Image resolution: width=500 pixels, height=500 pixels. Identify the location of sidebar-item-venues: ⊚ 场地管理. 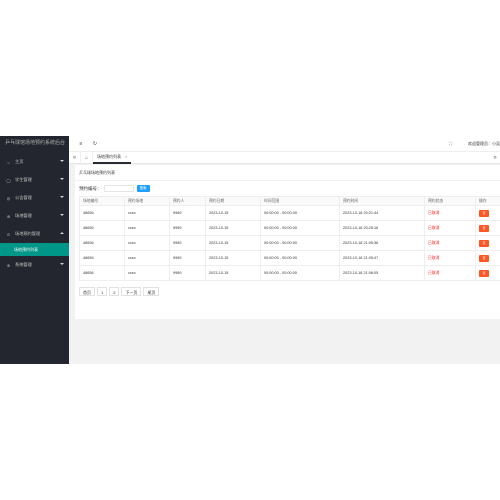
(34, 216).